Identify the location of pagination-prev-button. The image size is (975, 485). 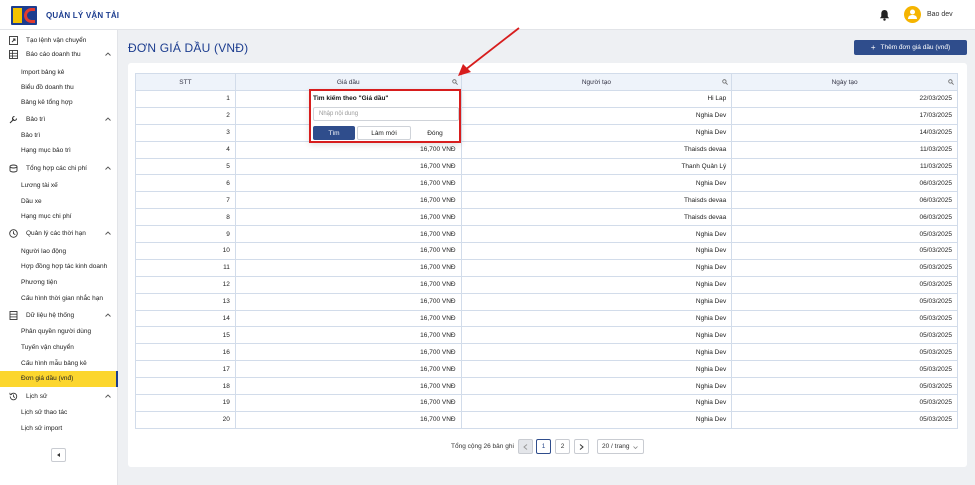
(525, 446).